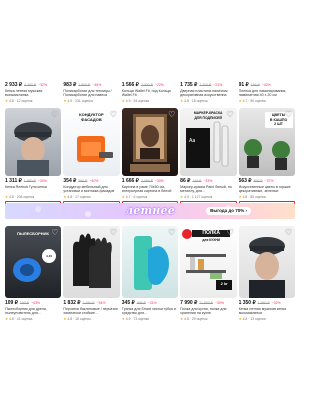  I want to click on rating-text: 4.8 · 12 оценок, so click(21, 100).